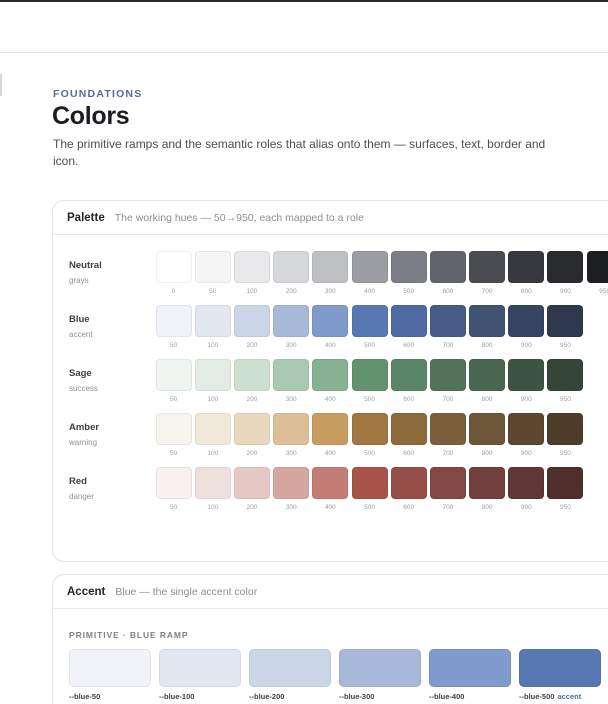  I want to click on swatch-amber-950: 950, so click(565, 440).